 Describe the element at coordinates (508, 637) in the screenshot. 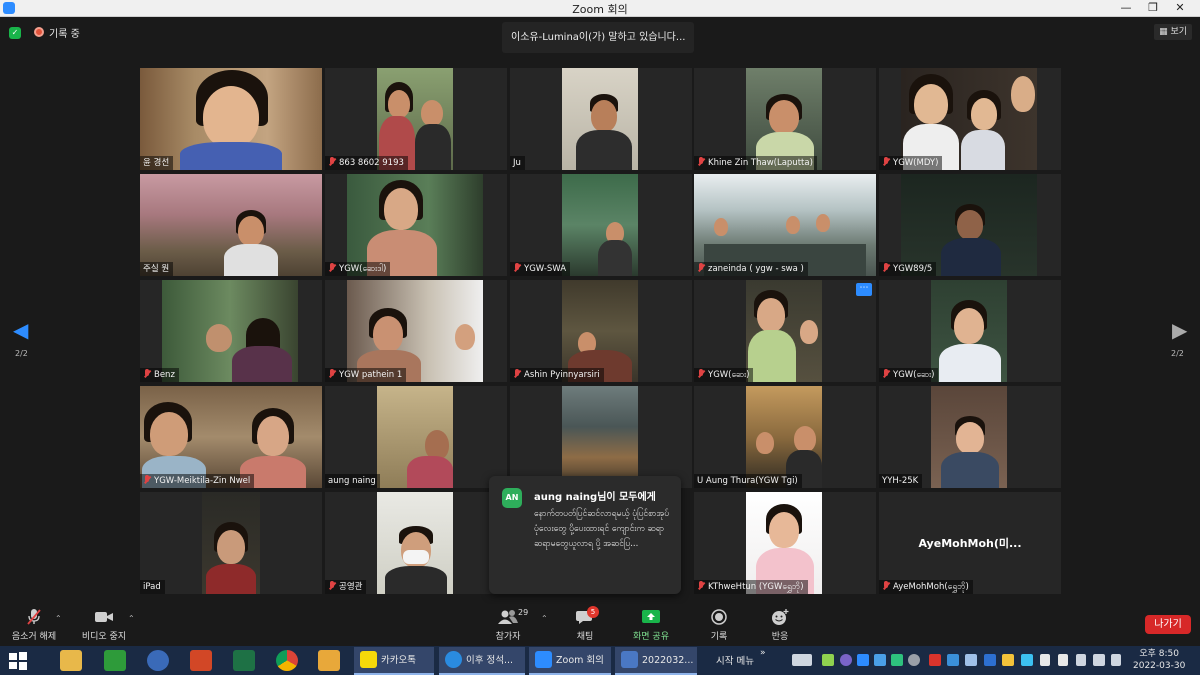

I see `participants-label: 참가자` at that location.